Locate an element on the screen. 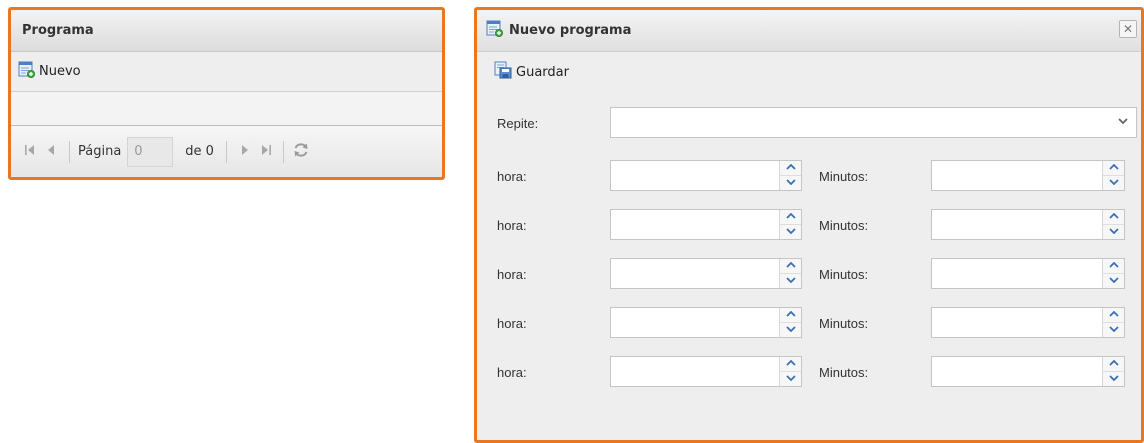 The height and width of the screenshot is (443, 1144). repeat-dropdown-trigger is located at coordinates (1122, 122).